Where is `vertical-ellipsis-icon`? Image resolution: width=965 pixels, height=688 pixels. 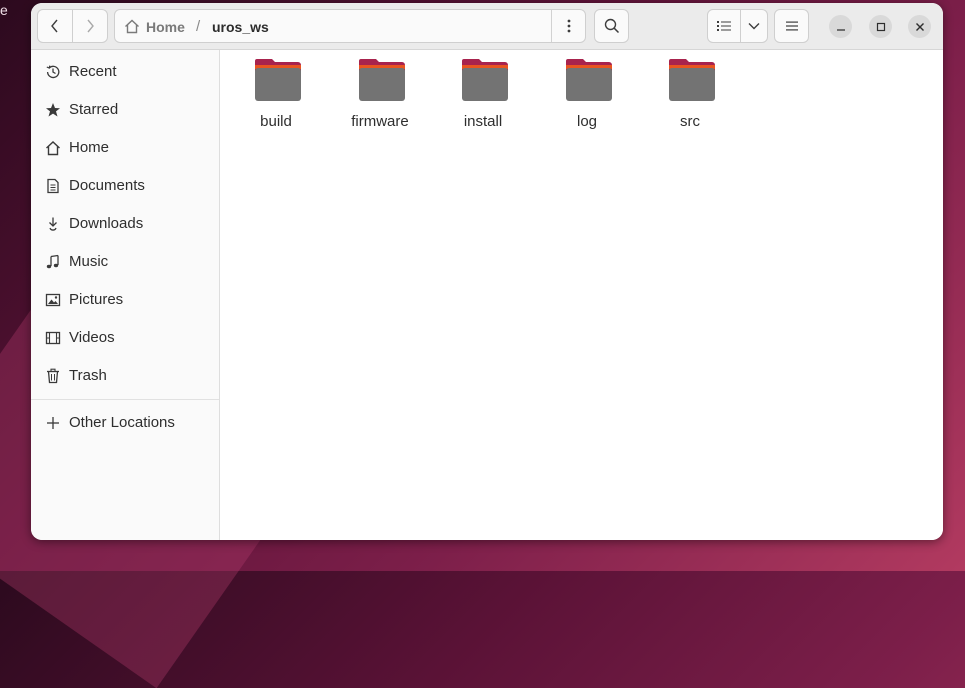 vertical-ellipsis-icon is located at coordinates (568, 26).